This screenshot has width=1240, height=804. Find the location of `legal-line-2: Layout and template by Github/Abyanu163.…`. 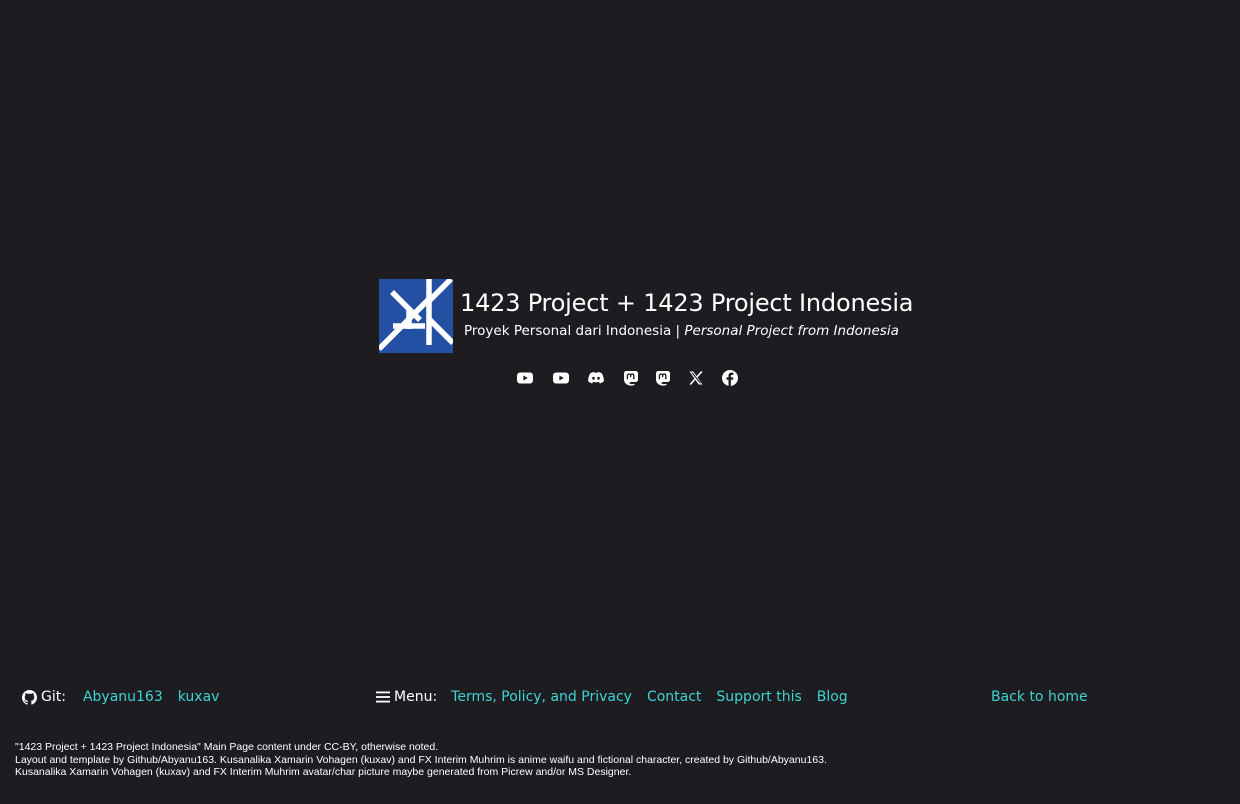

legal-line-2: Layout and template by Github/Abyanu163.… is located at coordinates (421, 759).